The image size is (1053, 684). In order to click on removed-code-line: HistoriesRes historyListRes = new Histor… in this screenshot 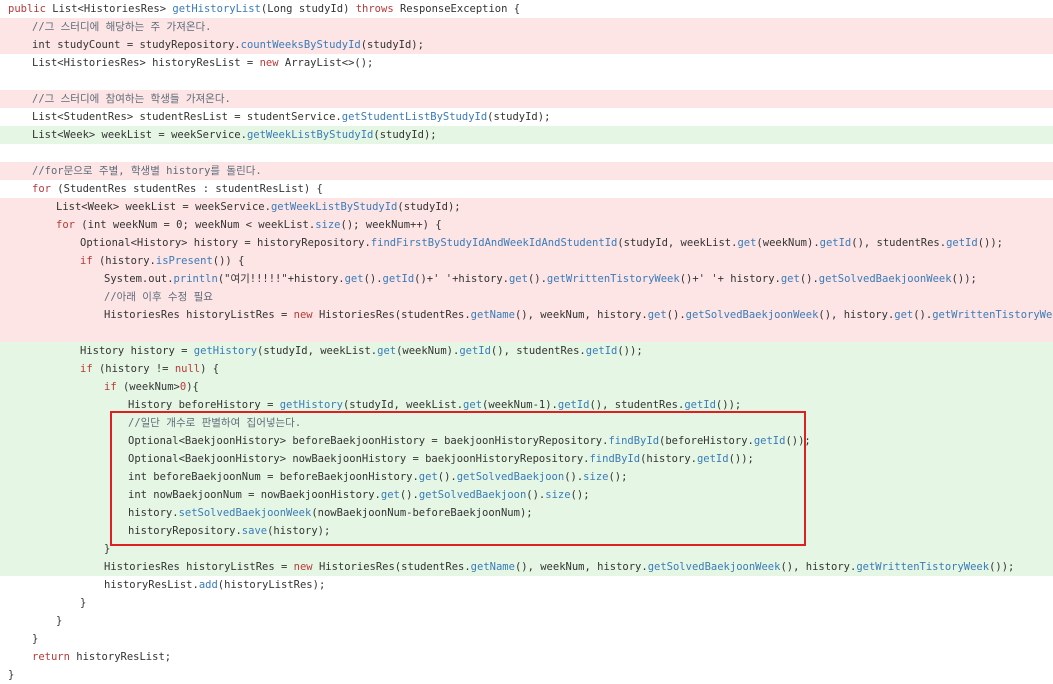, I will do `click(526, 315)`.